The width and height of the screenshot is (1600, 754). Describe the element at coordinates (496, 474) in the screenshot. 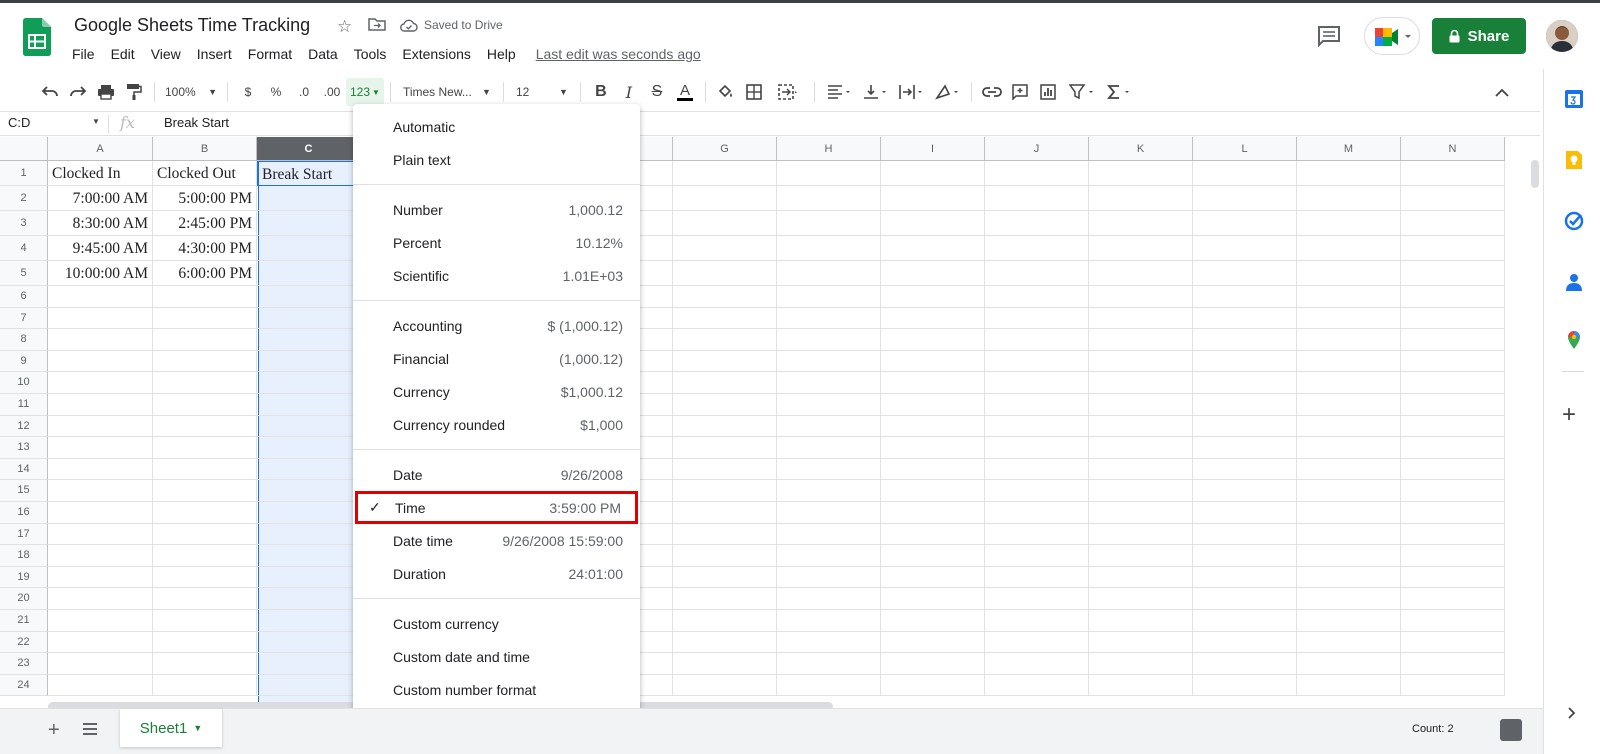

I see `format-option-date: Date 9/26/2008` at that location.